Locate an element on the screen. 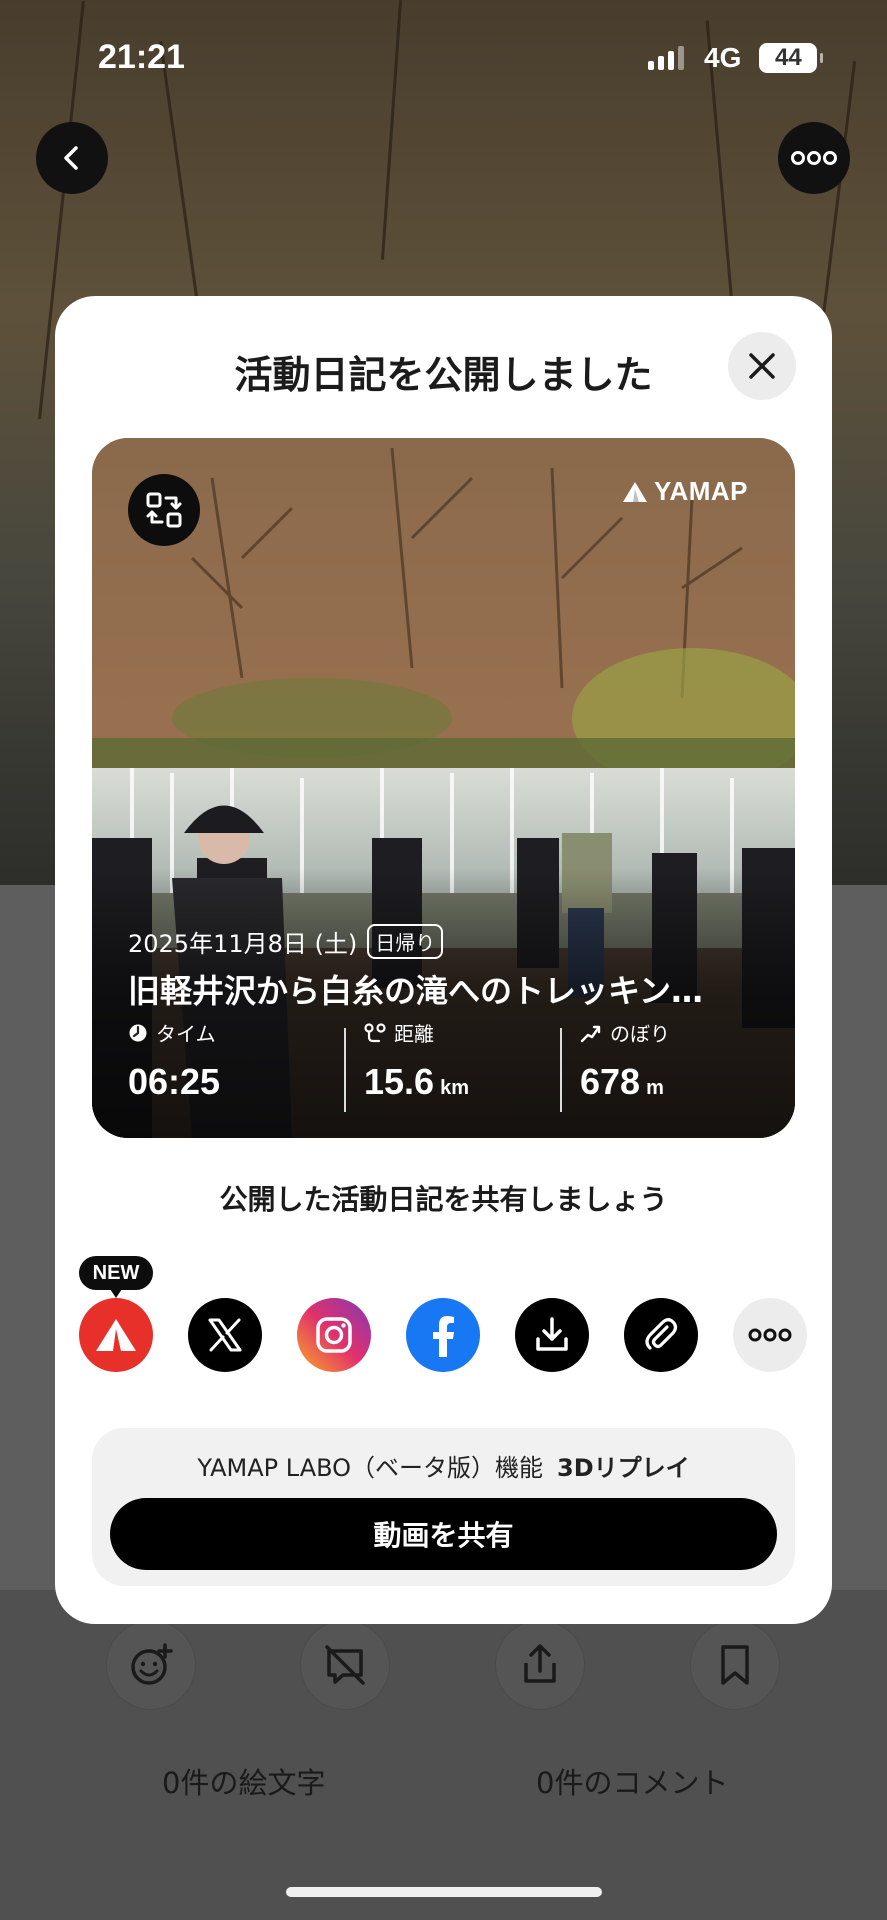 This screenshot has width=887, height=1920. instagram-icon is located at coordinates (334, 1335).